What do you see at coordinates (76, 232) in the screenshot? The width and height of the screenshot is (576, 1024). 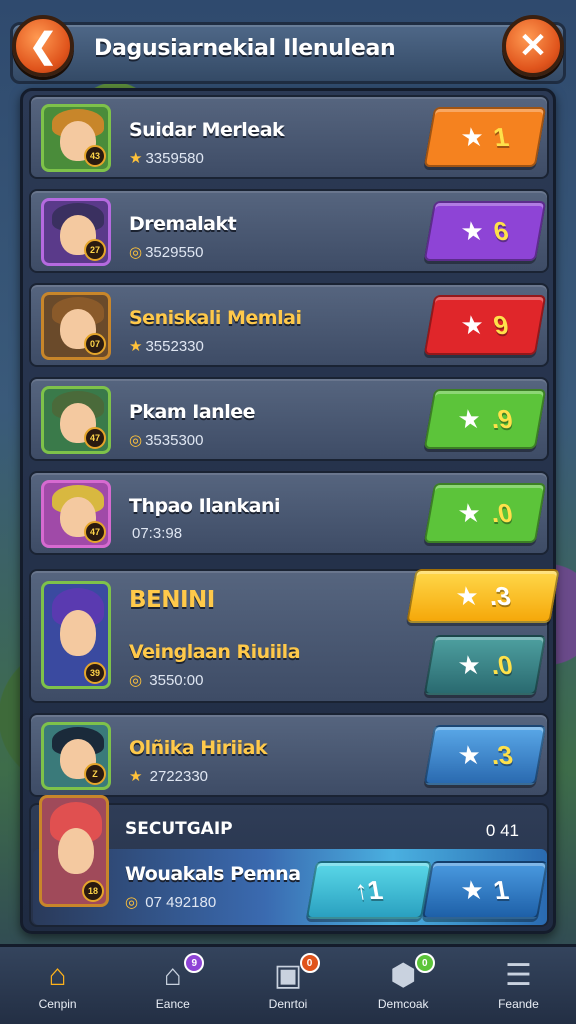 I see `player-avatar: 27` at bounding box center [76, 232].